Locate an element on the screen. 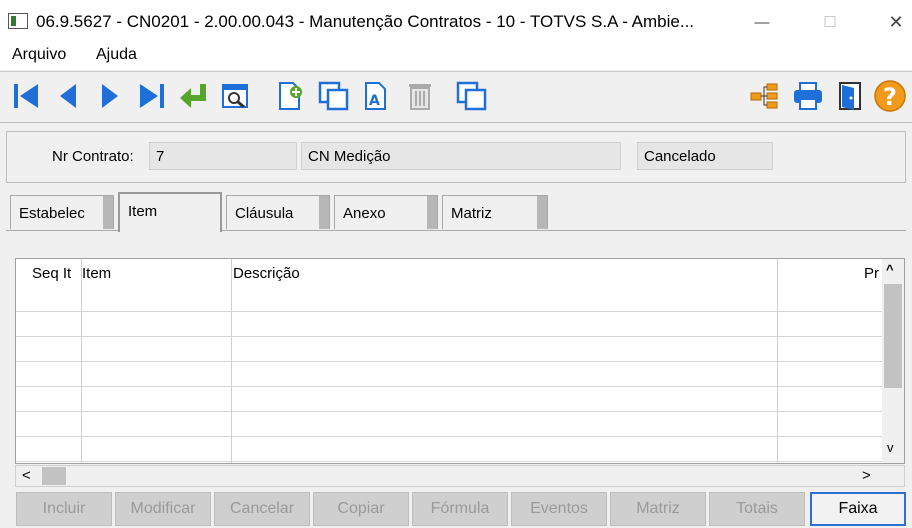  column-header-seq: Seq It is located at coordinates (49, 273).